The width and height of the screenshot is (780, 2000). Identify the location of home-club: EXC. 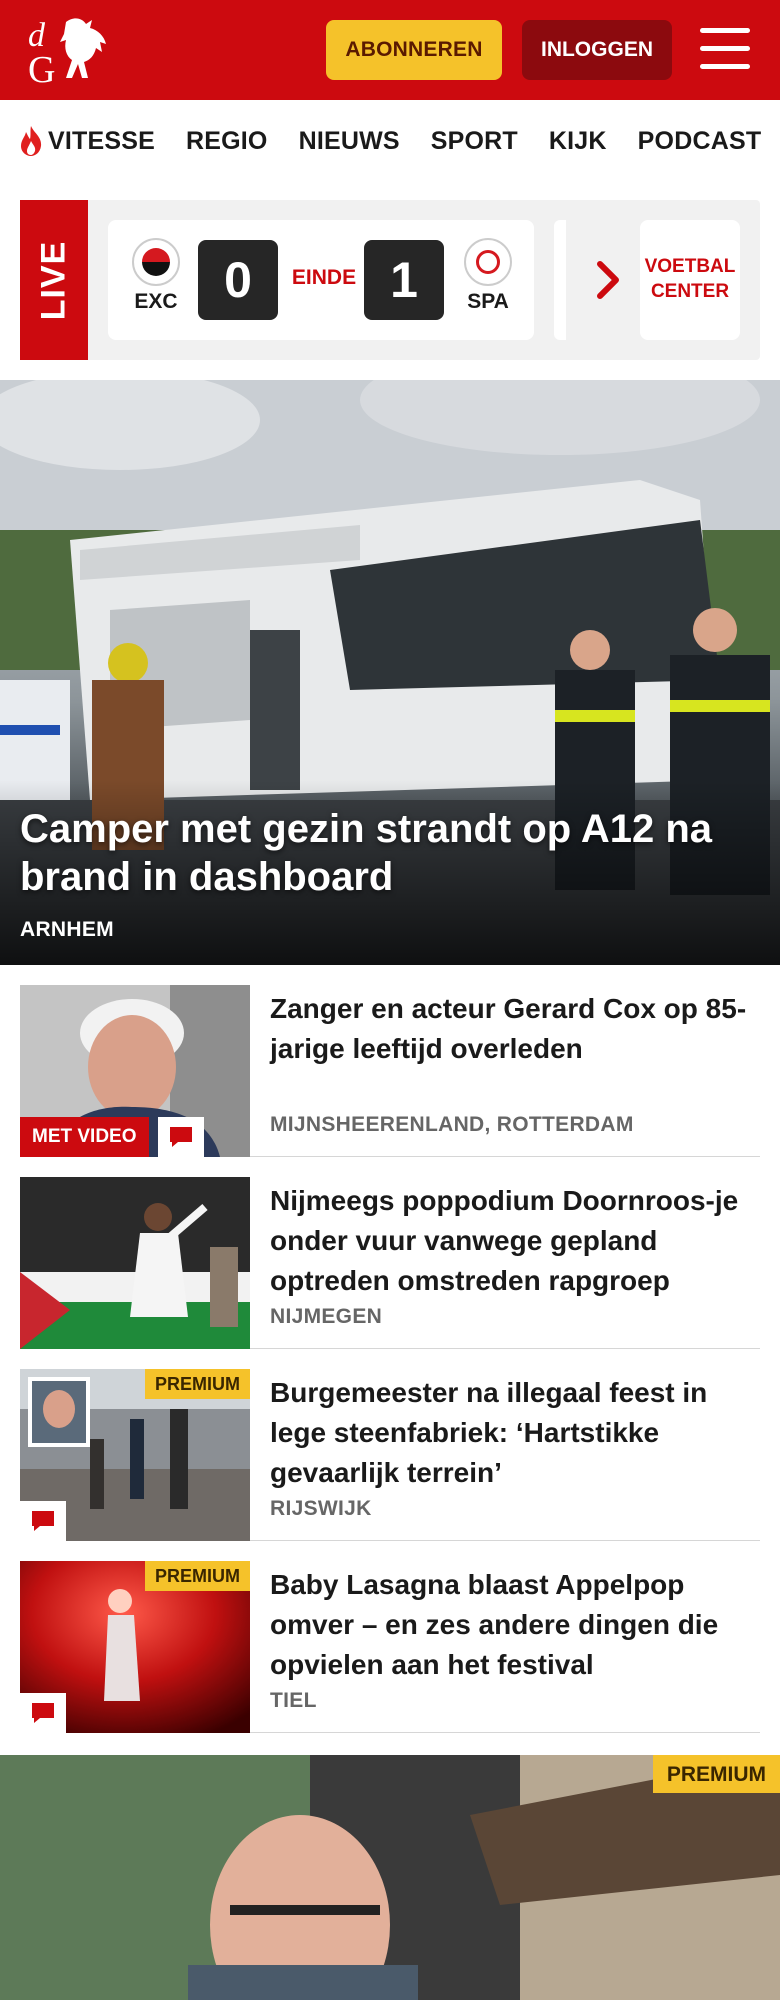
(156, 276).